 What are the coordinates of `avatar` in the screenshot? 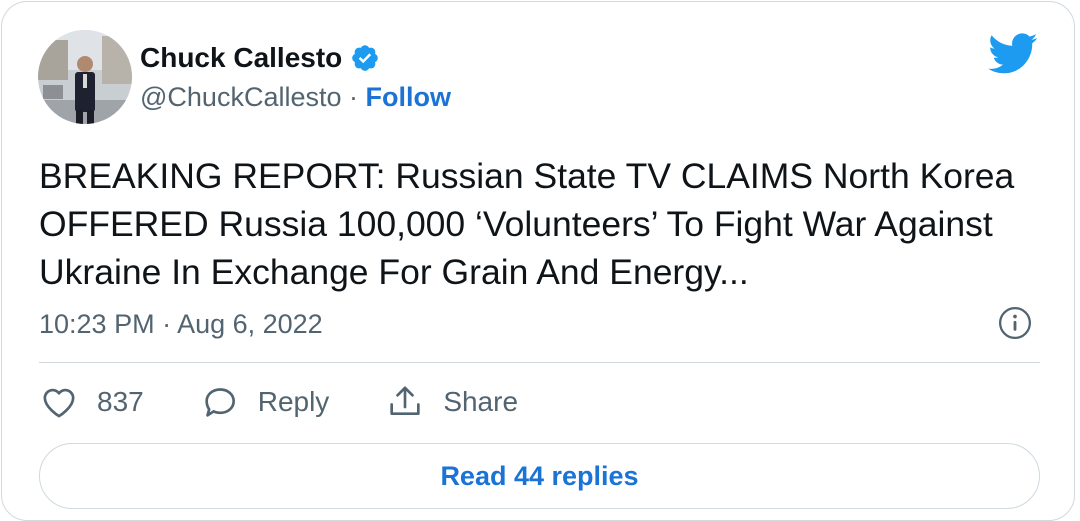 It's located at (85, 77).